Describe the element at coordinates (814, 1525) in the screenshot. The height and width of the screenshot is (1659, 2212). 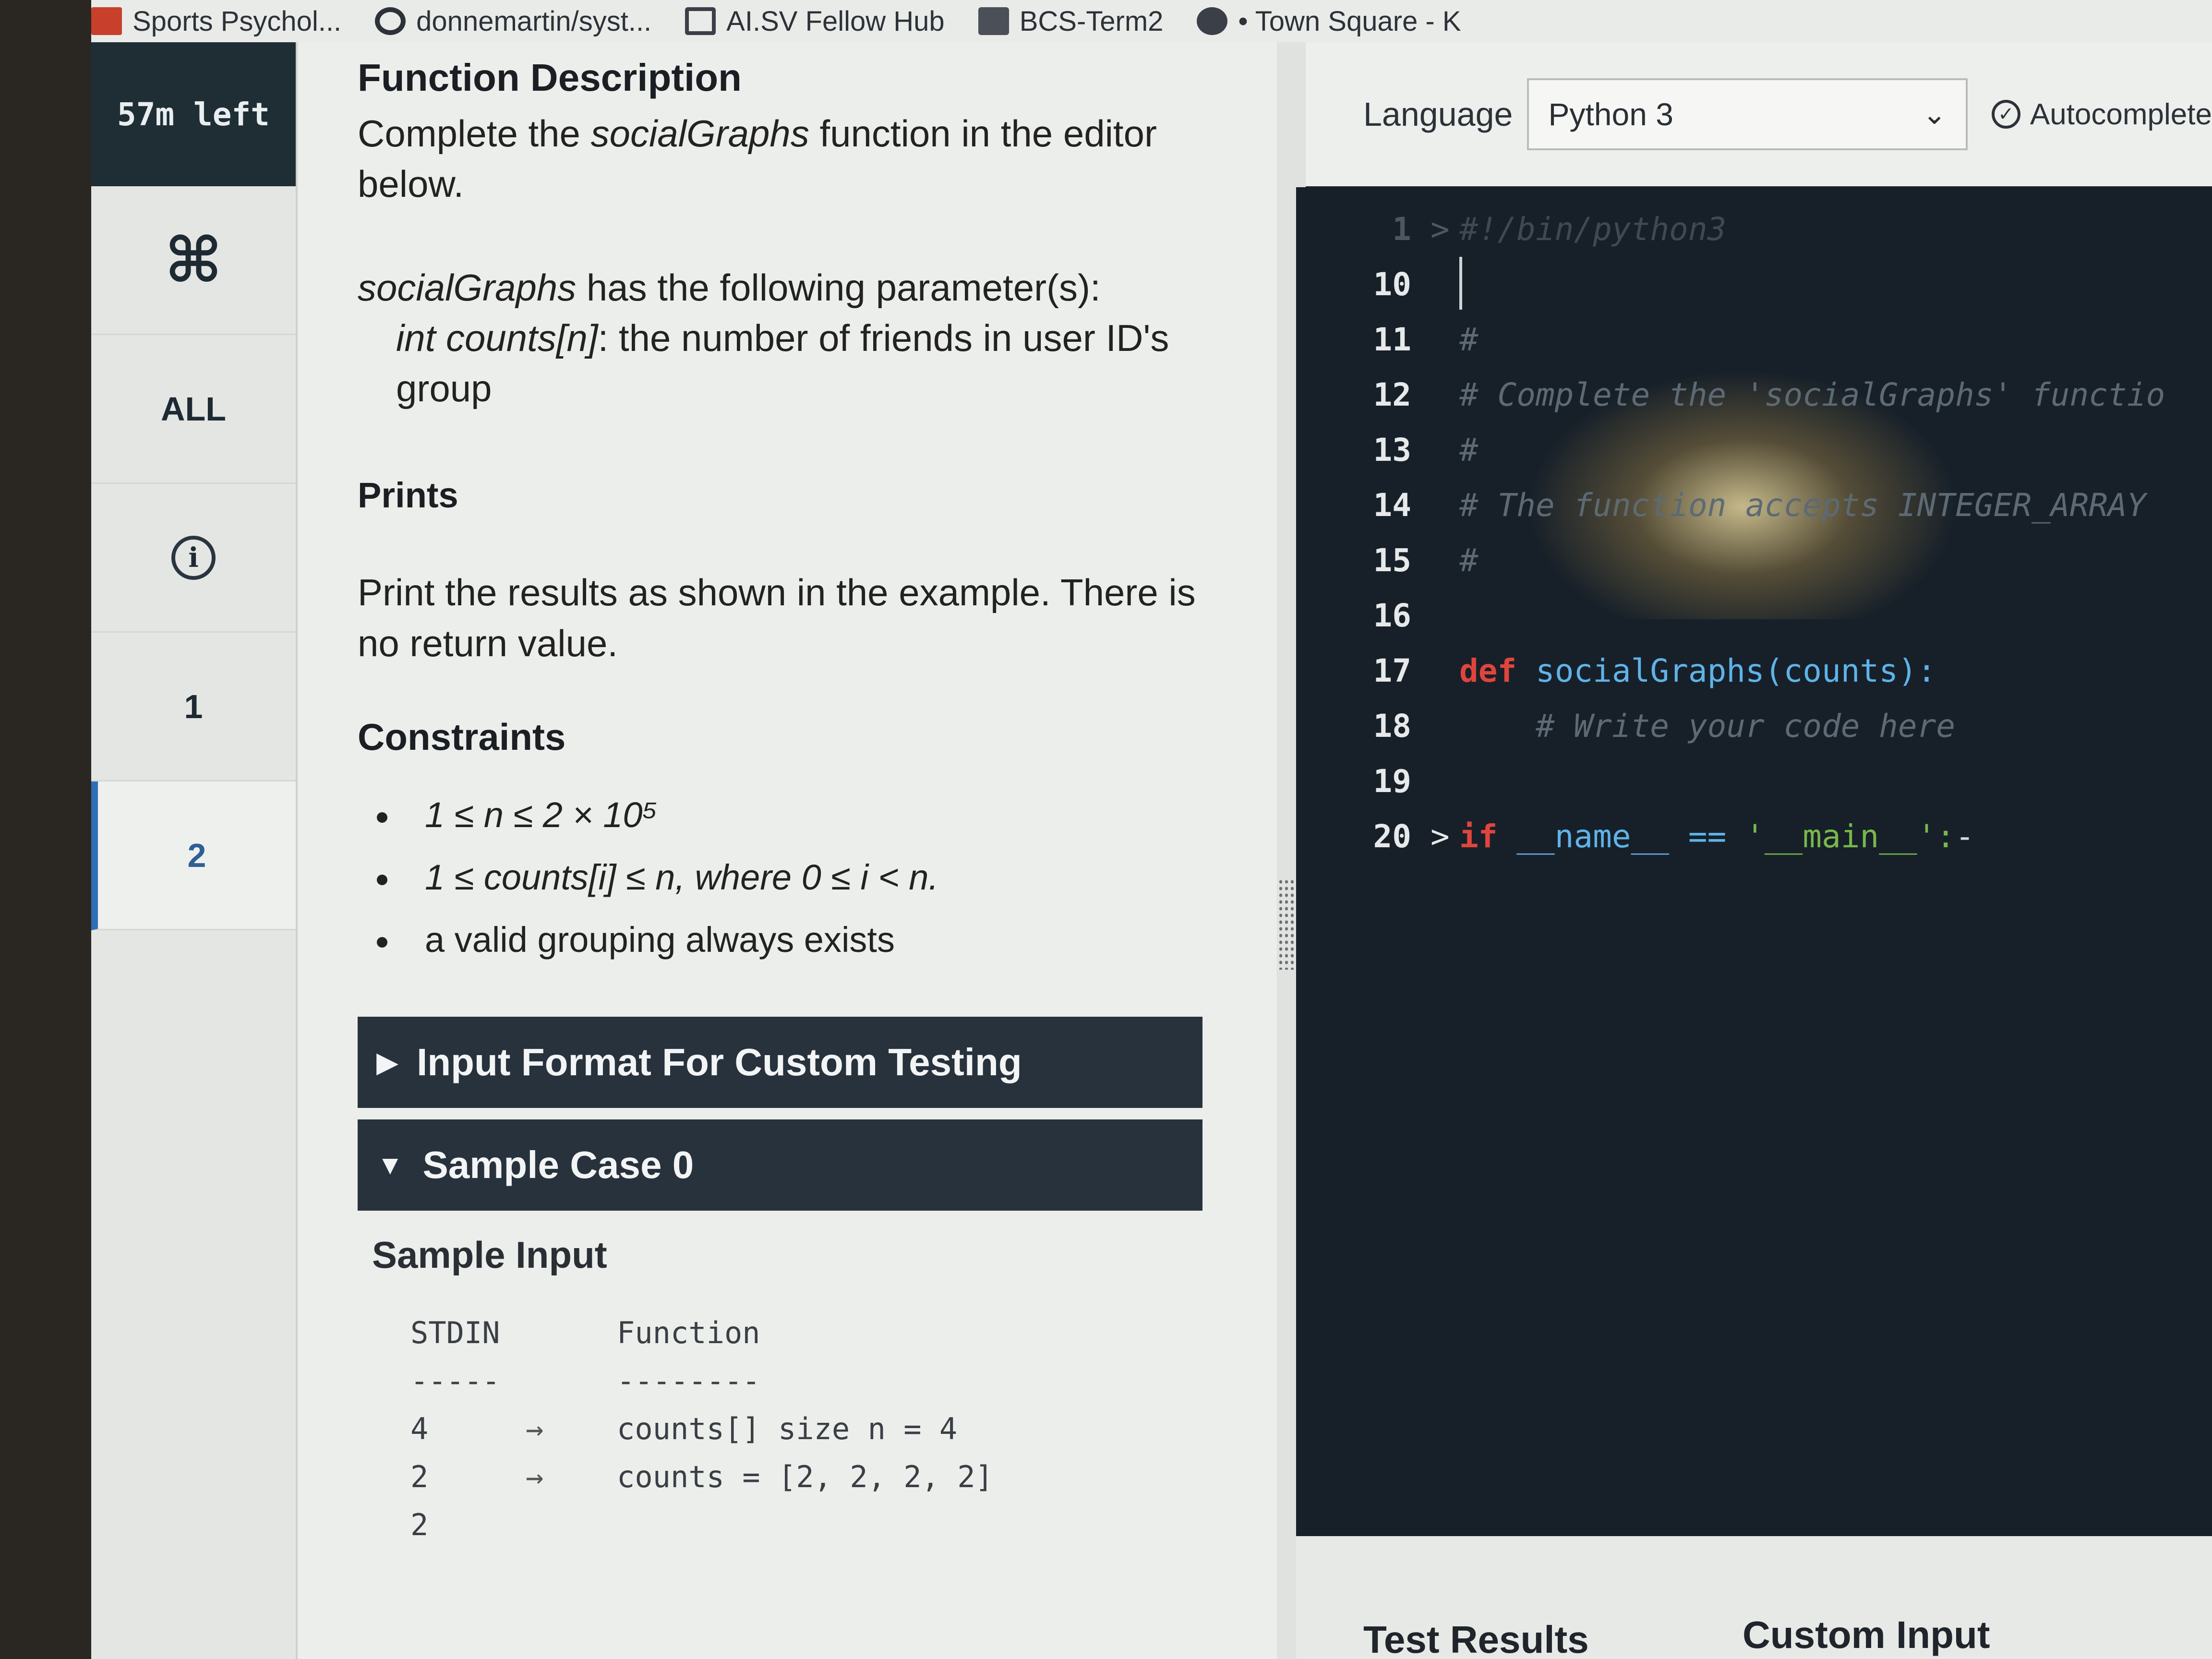
I see `stdin-row: 2` at that location.